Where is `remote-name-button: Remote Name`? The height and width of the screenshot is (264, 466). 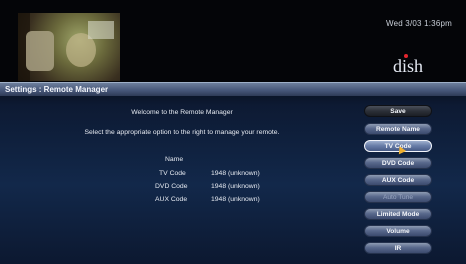 remote-name-button: Remote Name is located at coordinates (398, 129).